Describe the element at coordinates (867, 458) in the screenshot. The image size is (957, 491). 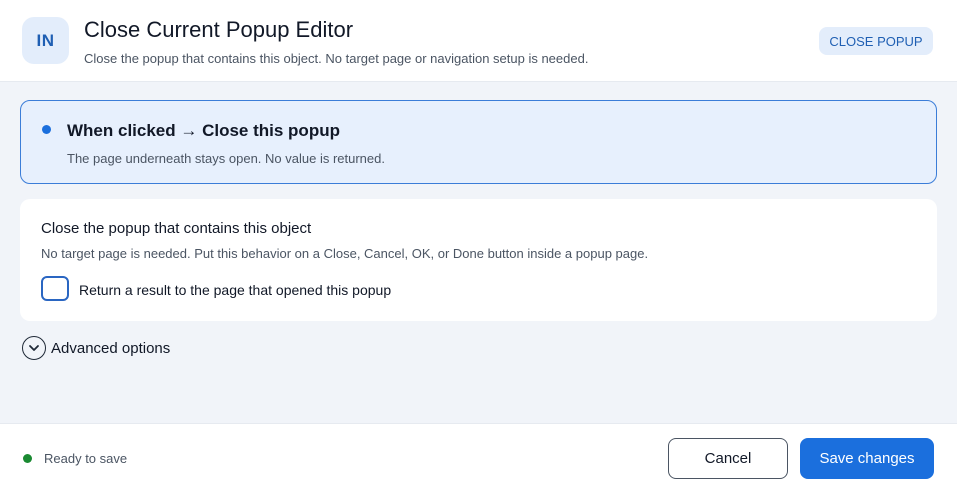
I see `save-changes-button: Save changes` at that location.